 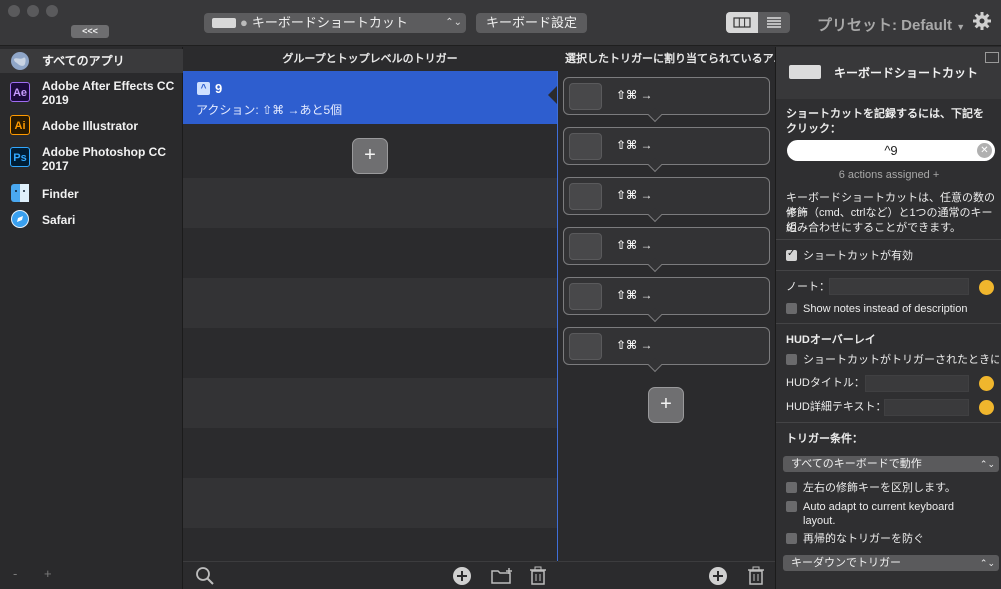 I want to click on sidebar-item-photoshop: Ps Adobe Photoshop CC 2017, so click(x=91, y=159).